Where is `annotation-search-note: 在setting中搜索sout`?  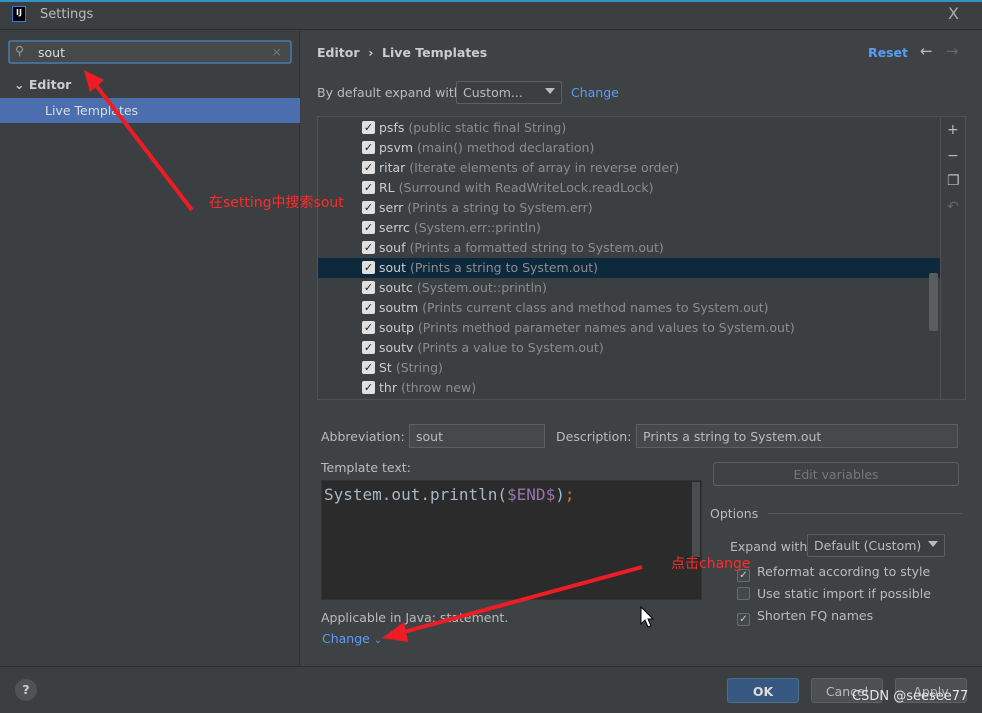
annotation-search-note: 在setting中搜索sout is located at coordinates (276, 203).